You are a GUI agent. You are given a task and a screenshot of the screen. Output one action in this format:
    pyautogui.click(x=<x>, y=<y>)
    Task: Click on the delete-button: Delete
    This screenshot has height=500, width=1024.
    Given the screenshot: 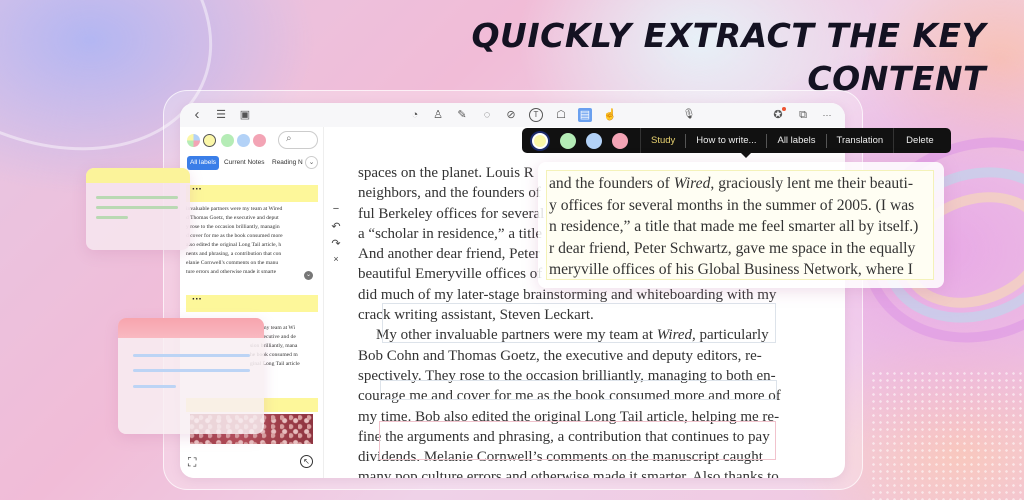 What is the action you would take?
    pyautogui.click(x=918, y=140)
    